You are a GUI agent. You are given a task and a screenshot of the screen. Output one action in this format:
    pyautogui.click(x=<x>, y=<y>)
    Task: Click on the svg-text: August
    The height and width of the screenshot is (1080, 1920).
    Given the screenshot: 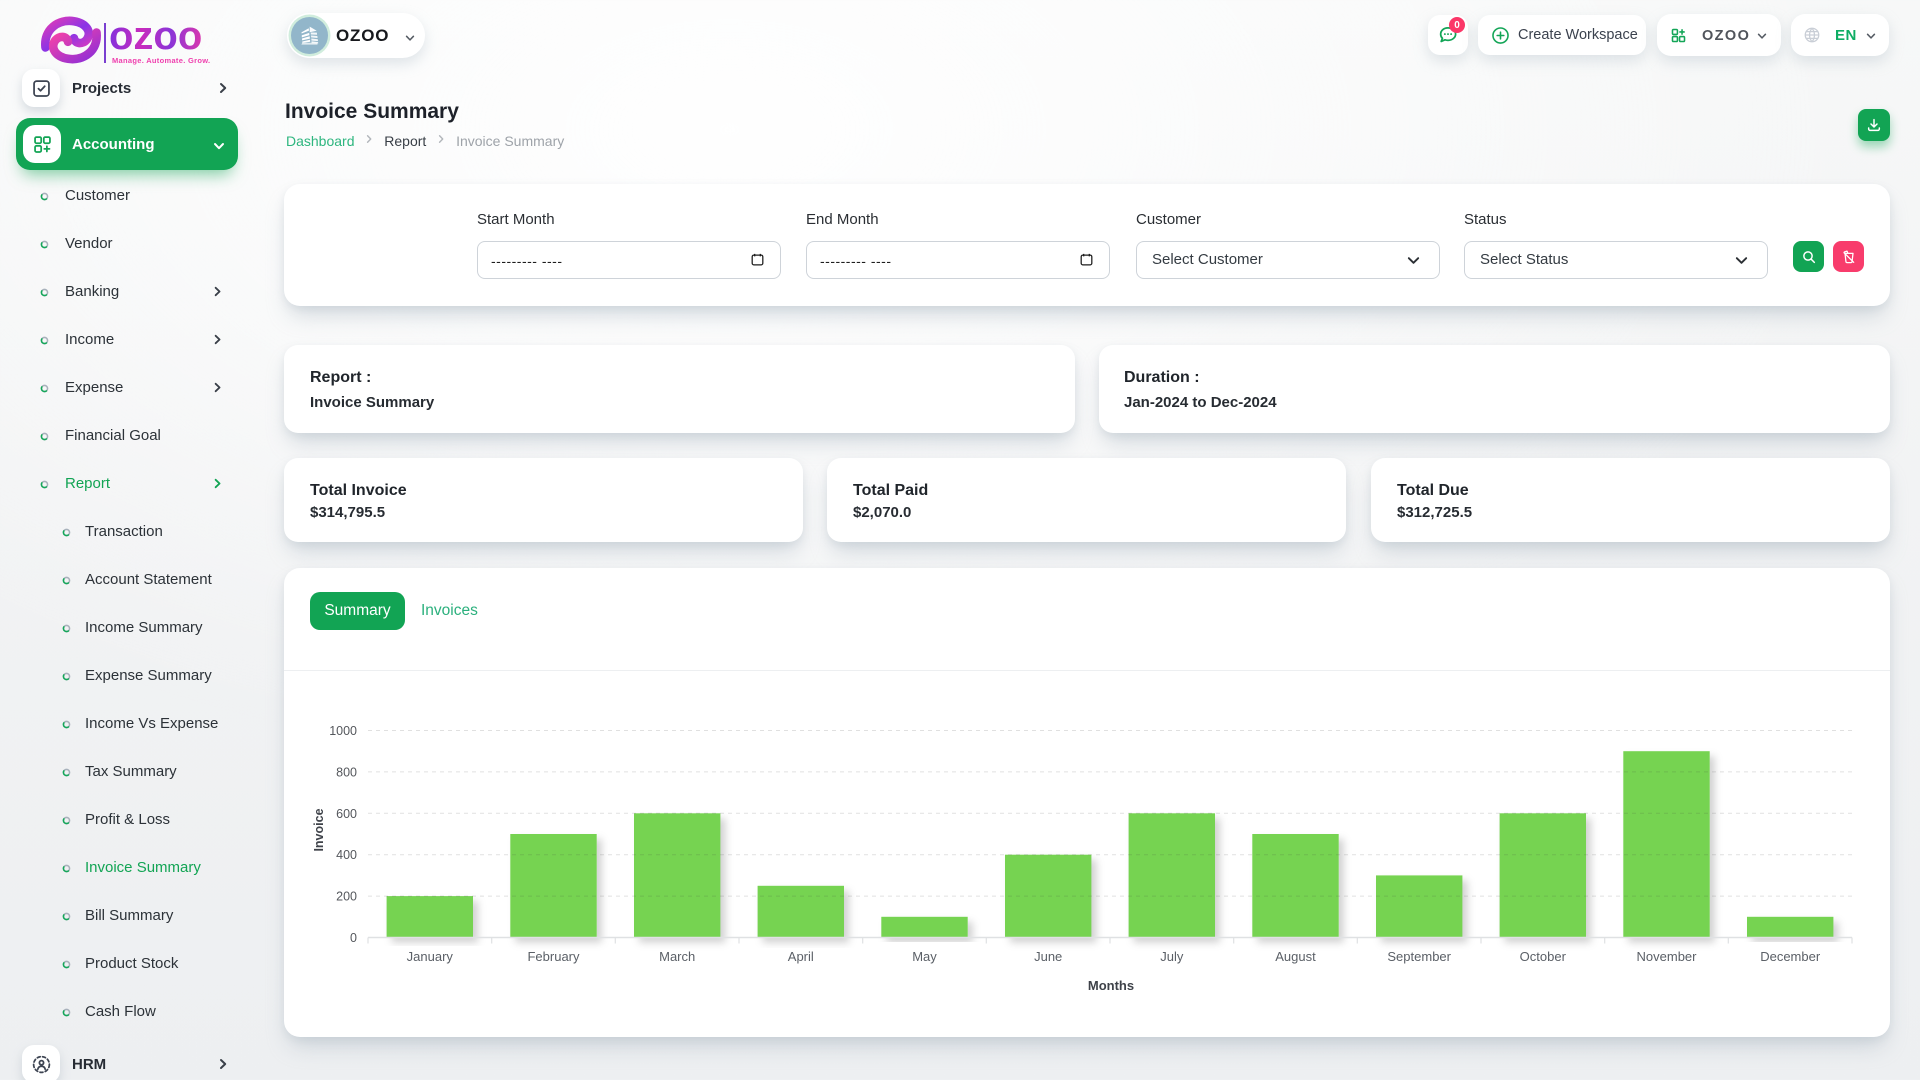 What is the action you would take?
    pyautogui.click(x=1295, y=956)
    